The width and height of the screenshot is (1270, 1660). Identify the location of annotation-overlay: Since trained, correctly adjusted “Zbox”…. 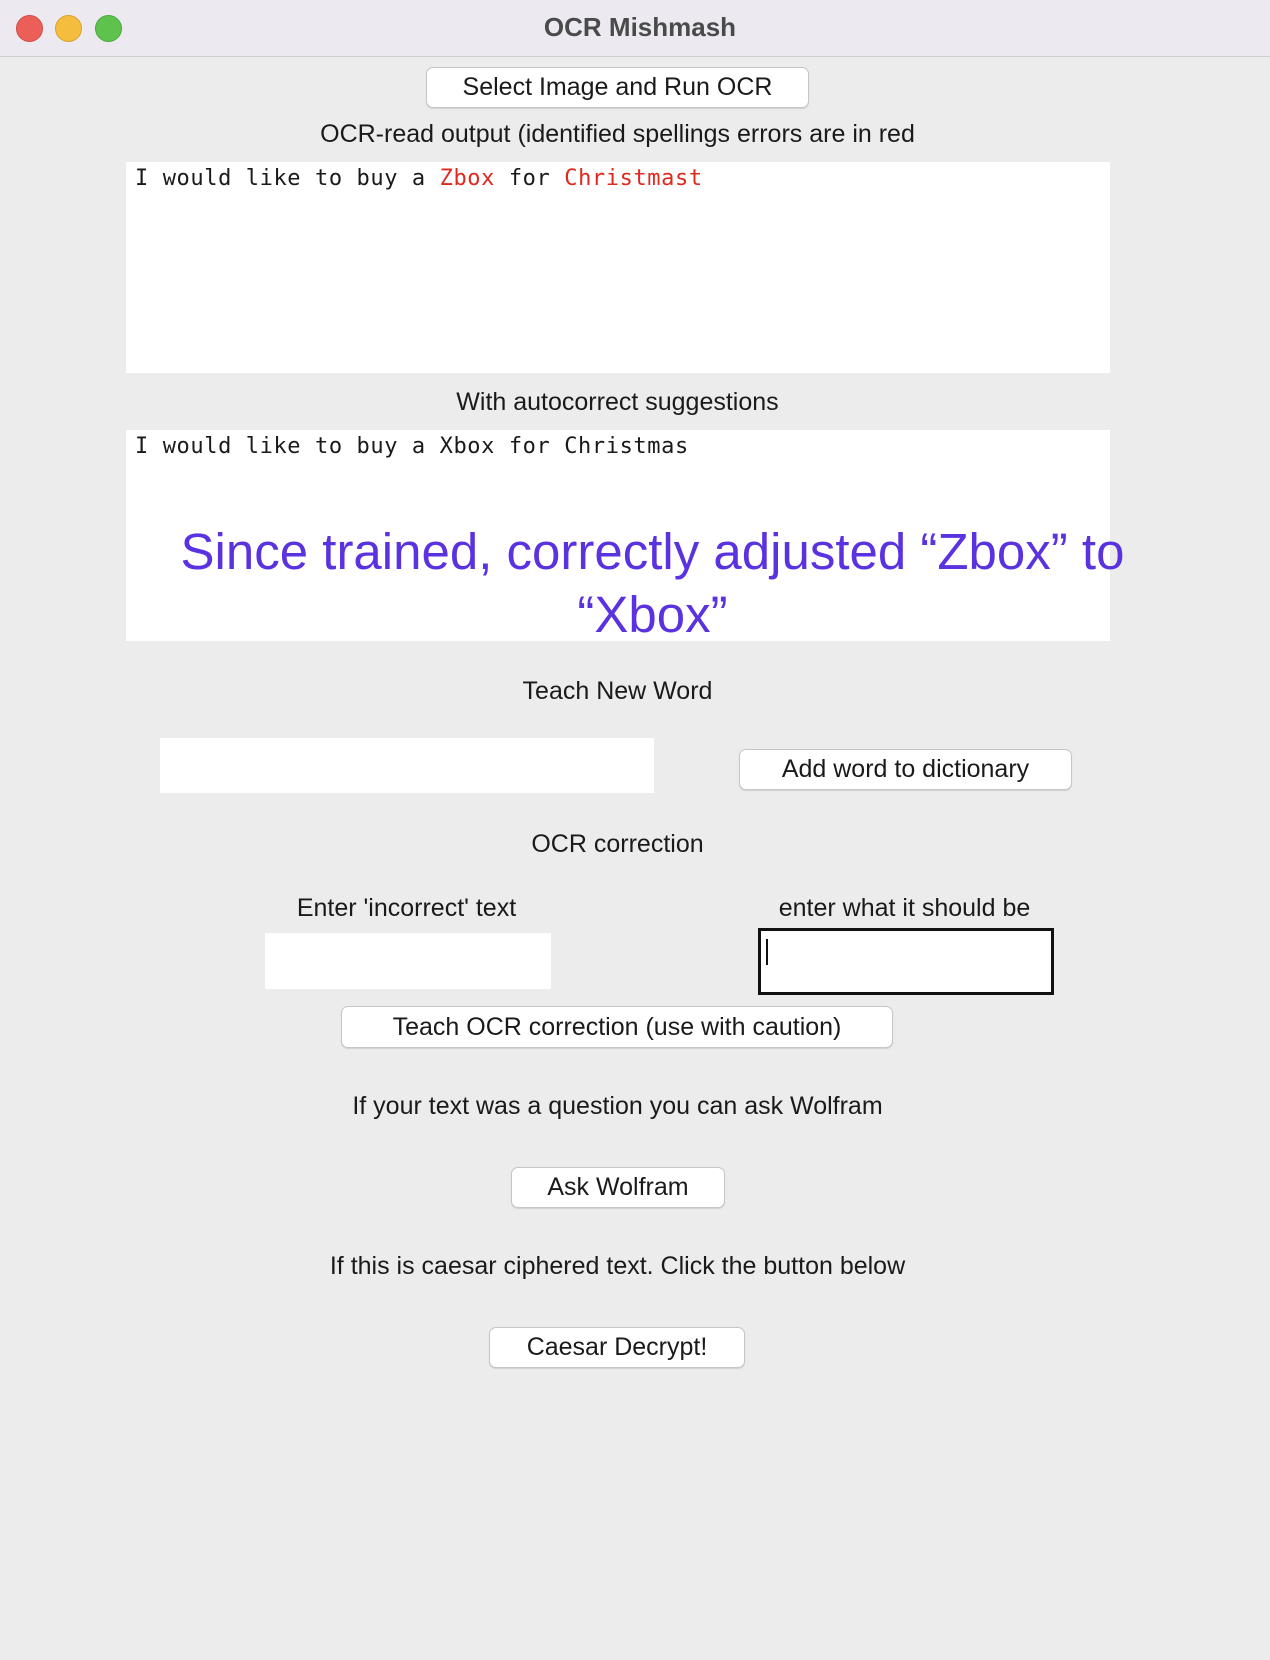
(652, 583).